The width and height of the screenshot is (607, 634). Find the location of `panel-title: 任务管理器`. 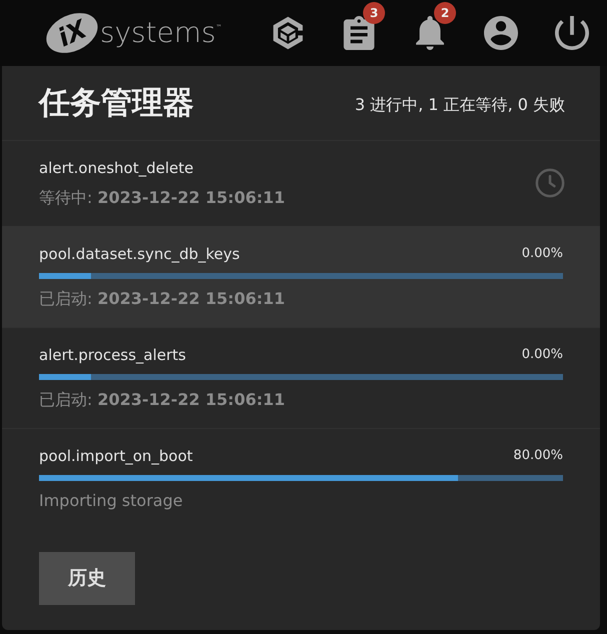

panel-title: 任务管理器 is located at coordinates (116, 103).